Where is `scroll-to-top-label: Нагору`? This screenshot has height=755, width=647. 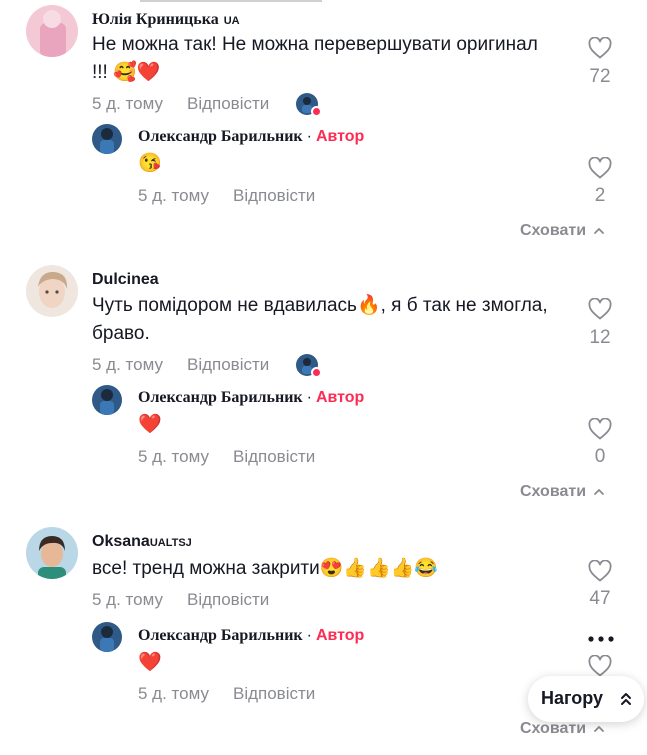
scroll-to-top-label: Нагору is located at coordinates (572, 698).